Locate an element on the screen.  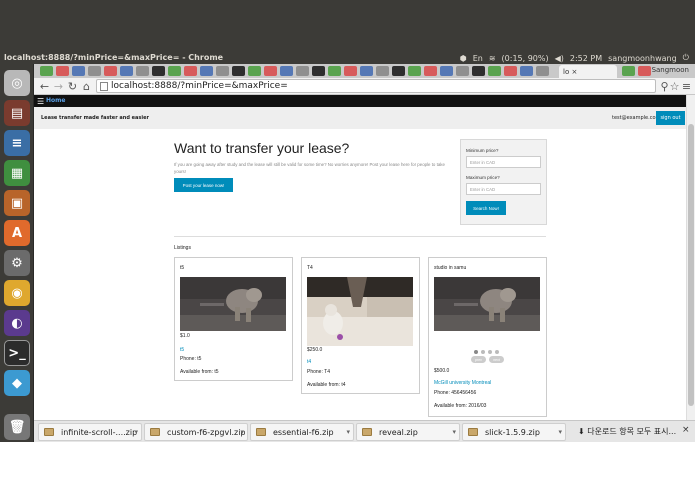
trash-icon: 🗑 is located at coordinates (17, 427).